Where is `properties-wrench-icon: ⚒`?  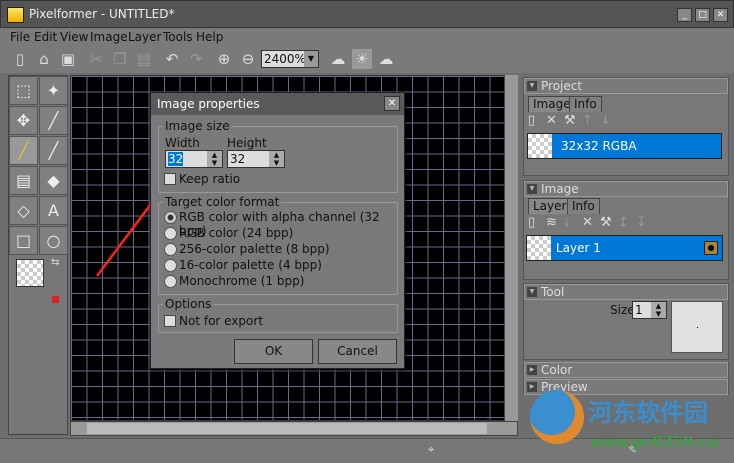
properties-wrench-icon: ⚒ is located at coordinates (570, 120).